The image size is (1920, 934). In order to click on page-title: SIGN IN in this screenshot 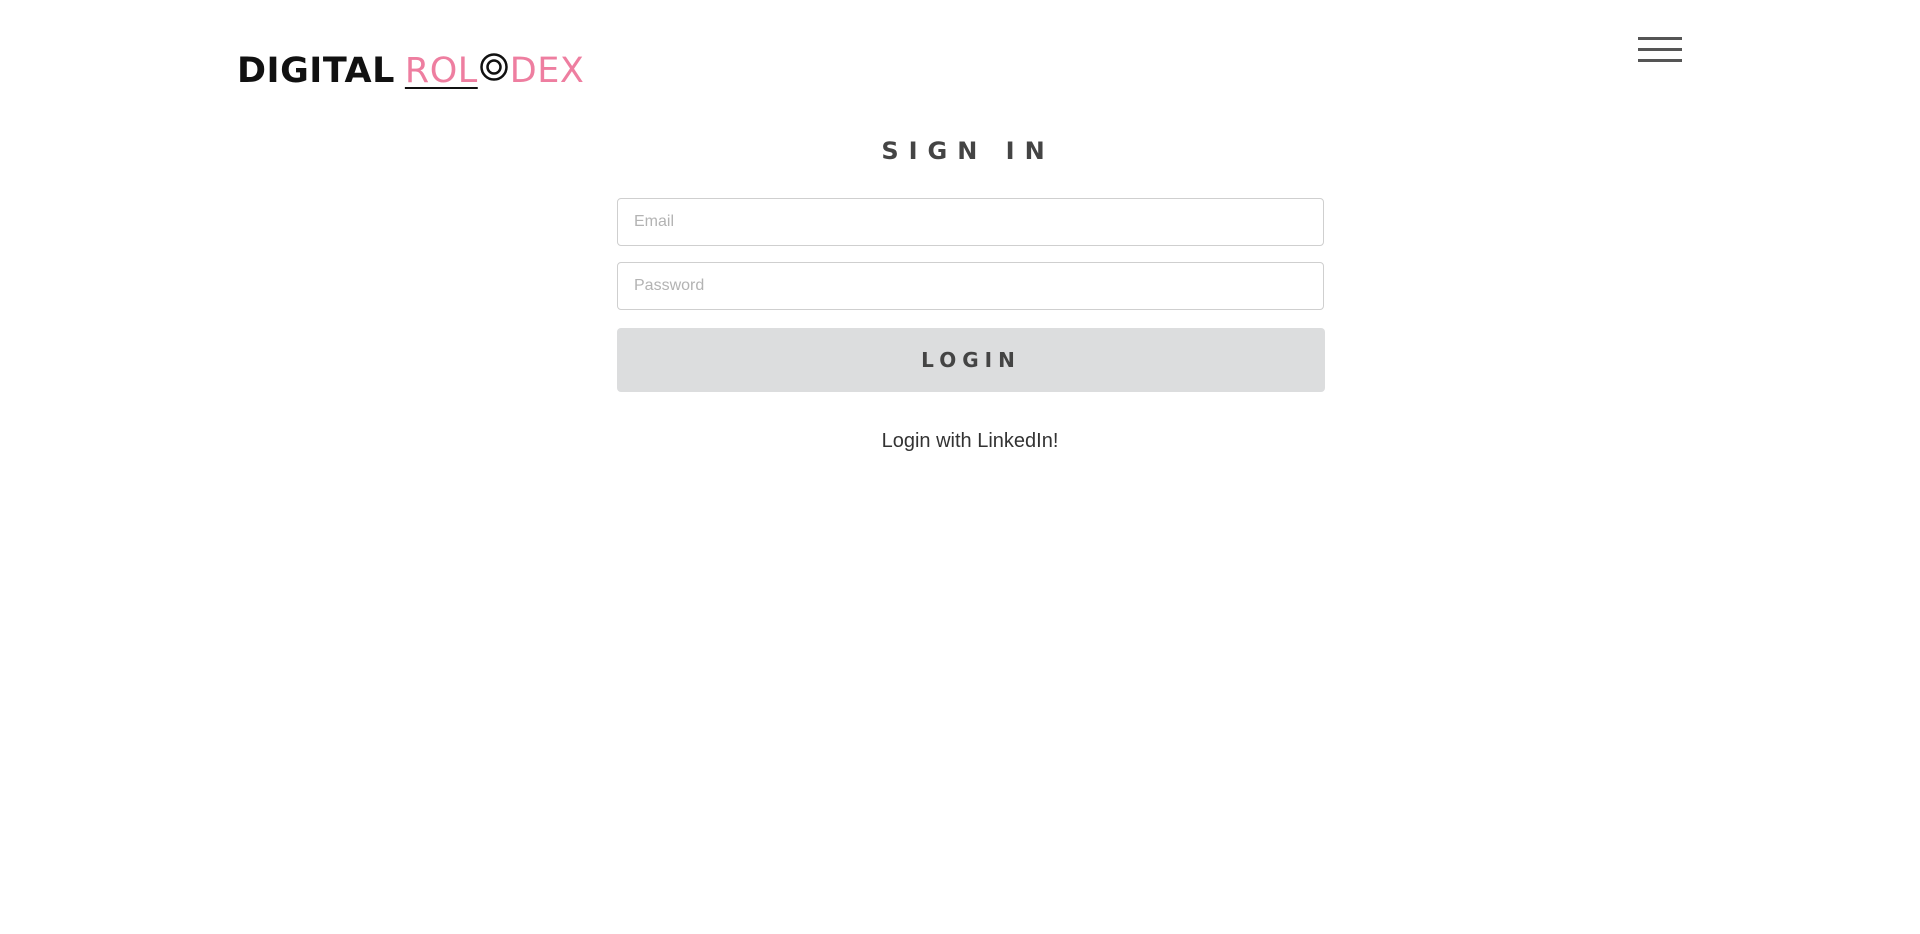, I will do `click(968, 151)`.